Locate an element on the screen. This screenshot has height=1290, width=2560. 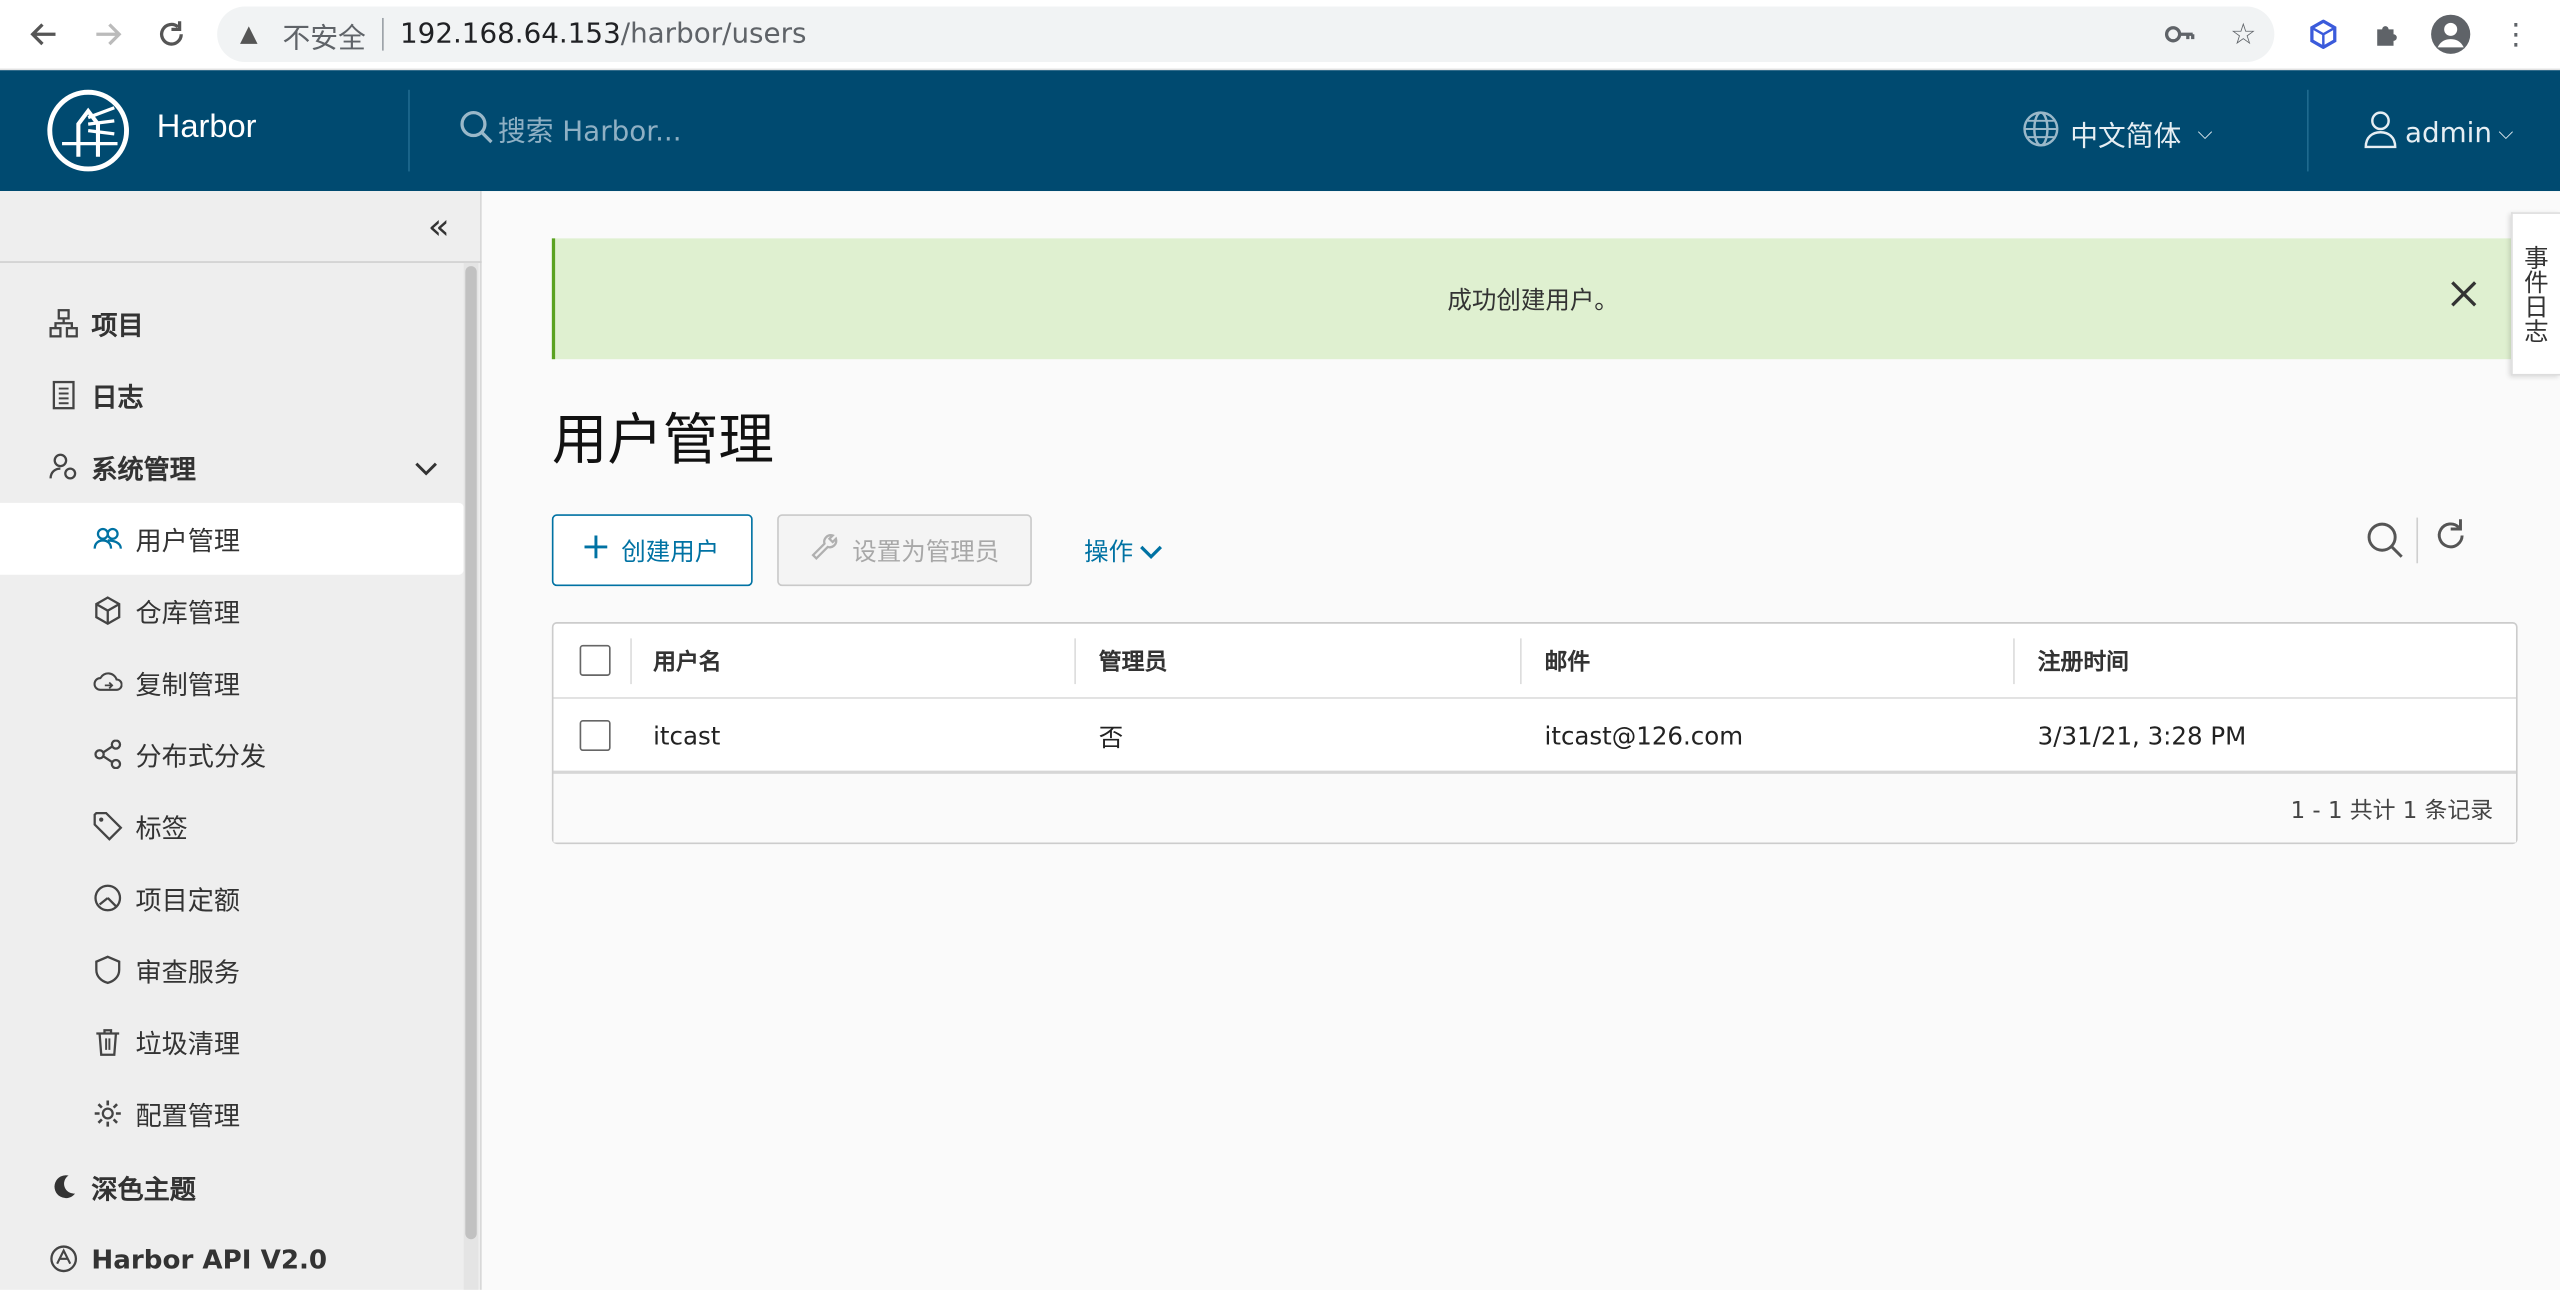
tag-icon is located at coordinates (107, 825).